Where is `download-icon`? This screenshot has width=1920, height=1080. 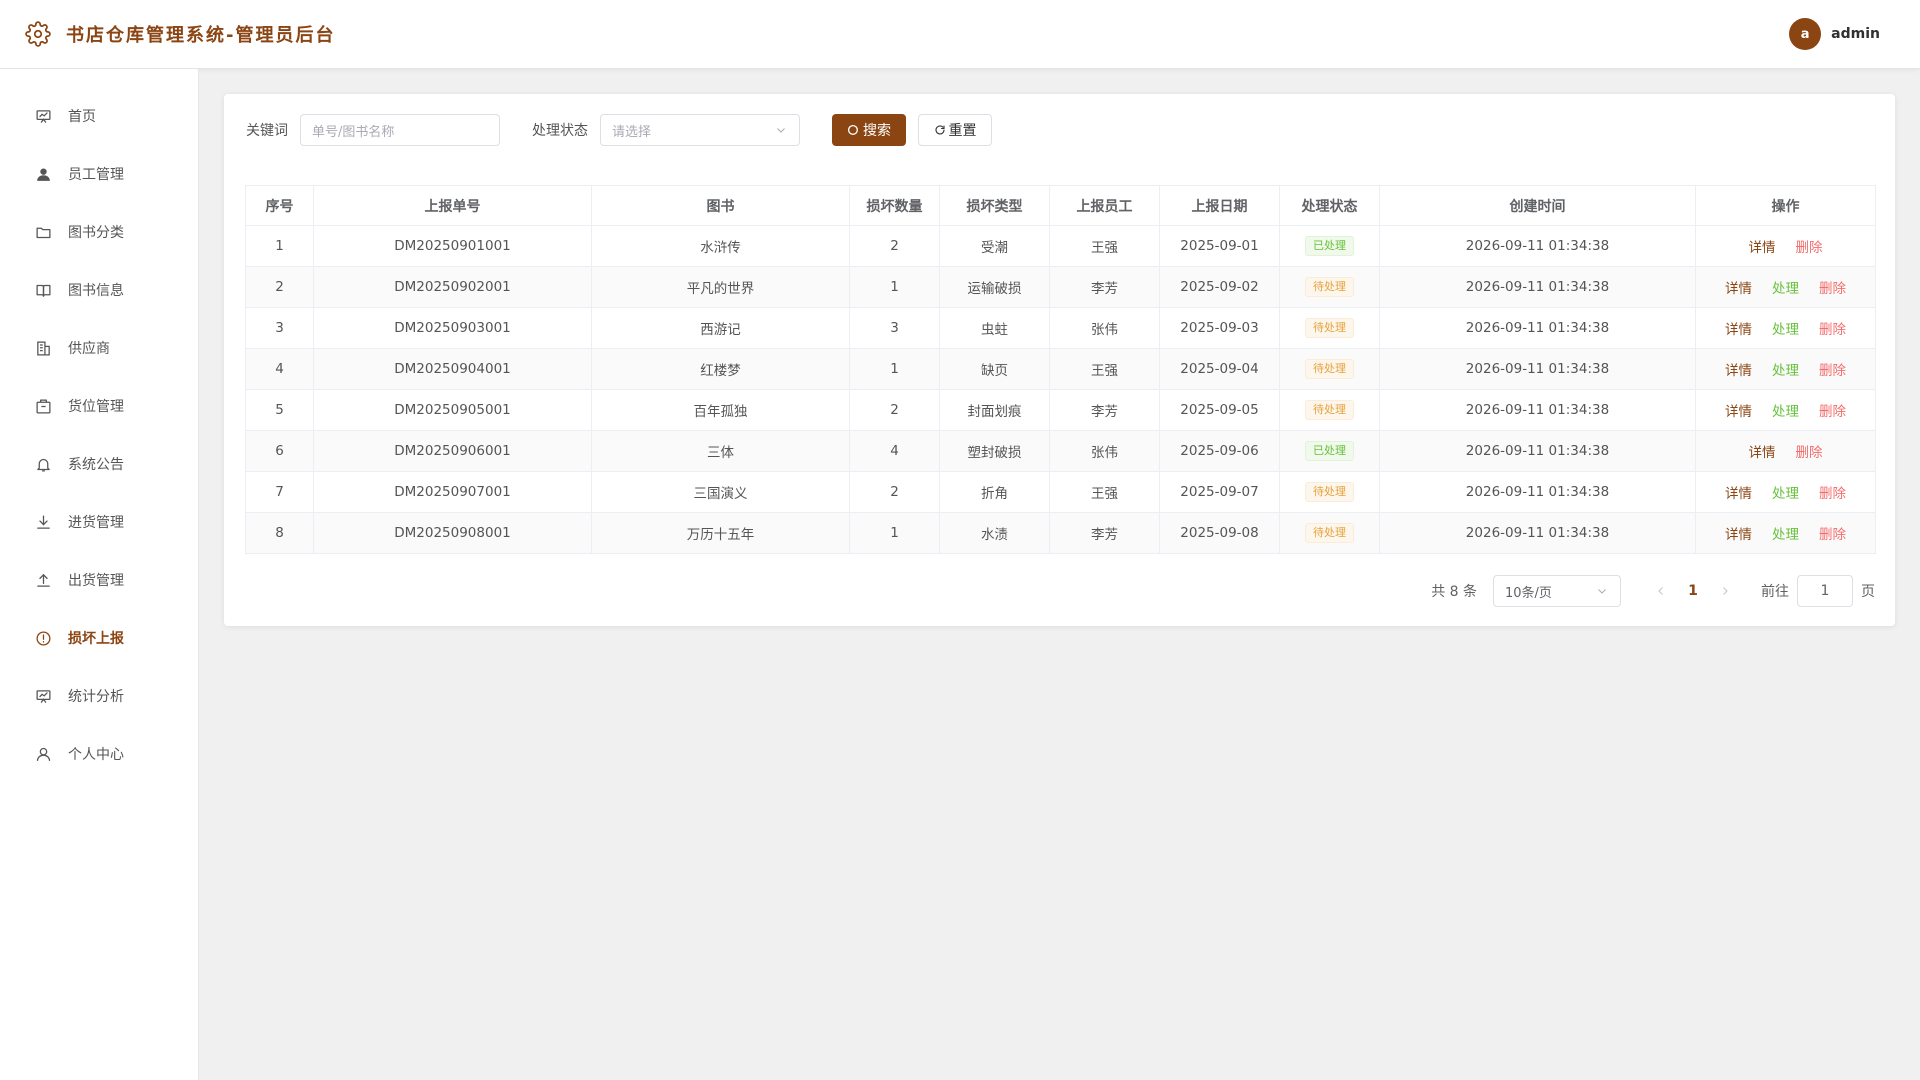 download-icon is located at coordinates (43, 522).